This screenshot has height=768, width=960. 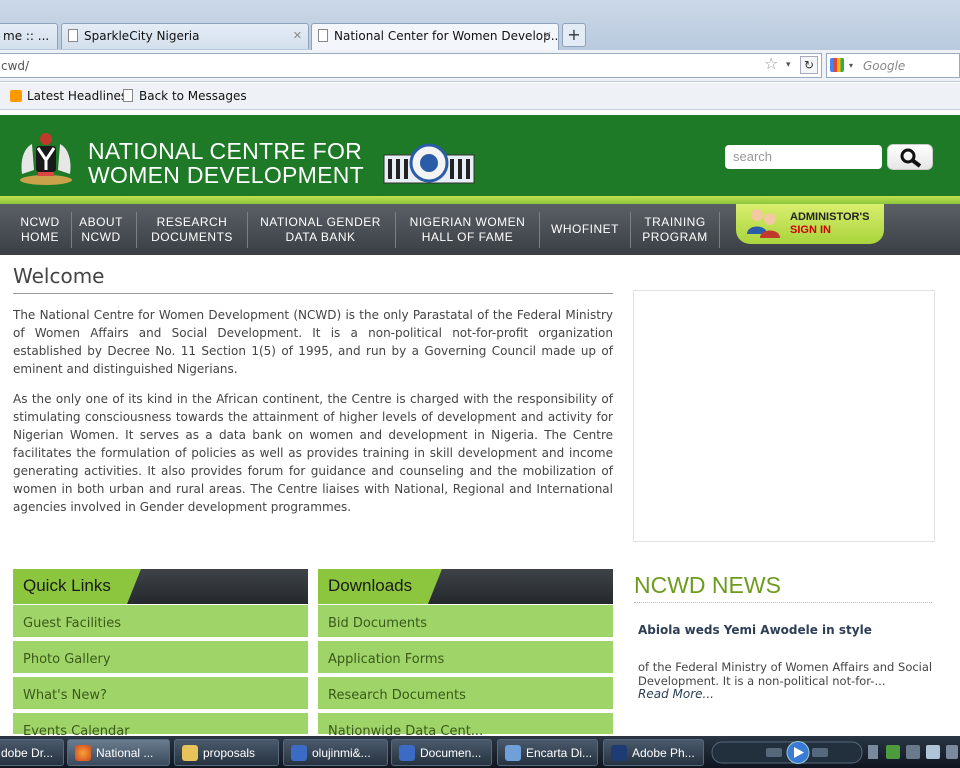 I want to click on menu-label: RESEARCH, so click(x=192, y=221).